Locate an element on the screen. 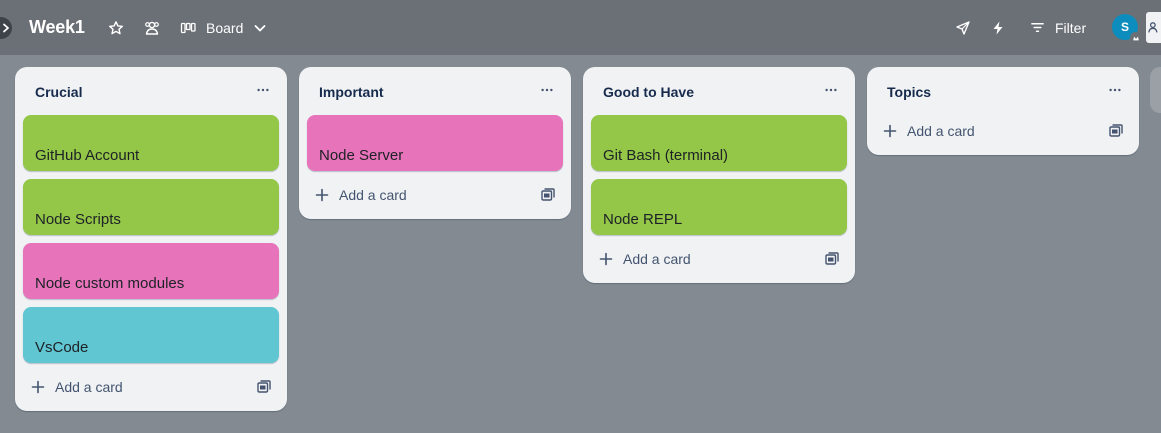 The image size is (1161, 433). list-header: Good to Have is located at coordinates (719, 91).